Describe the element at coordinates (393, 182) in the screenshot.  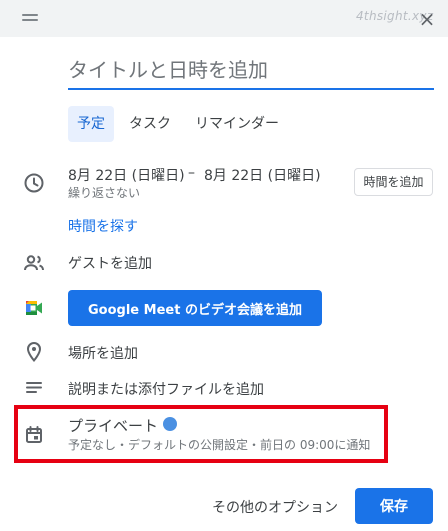
I see `add-time-button: 時間を追加` at that location.